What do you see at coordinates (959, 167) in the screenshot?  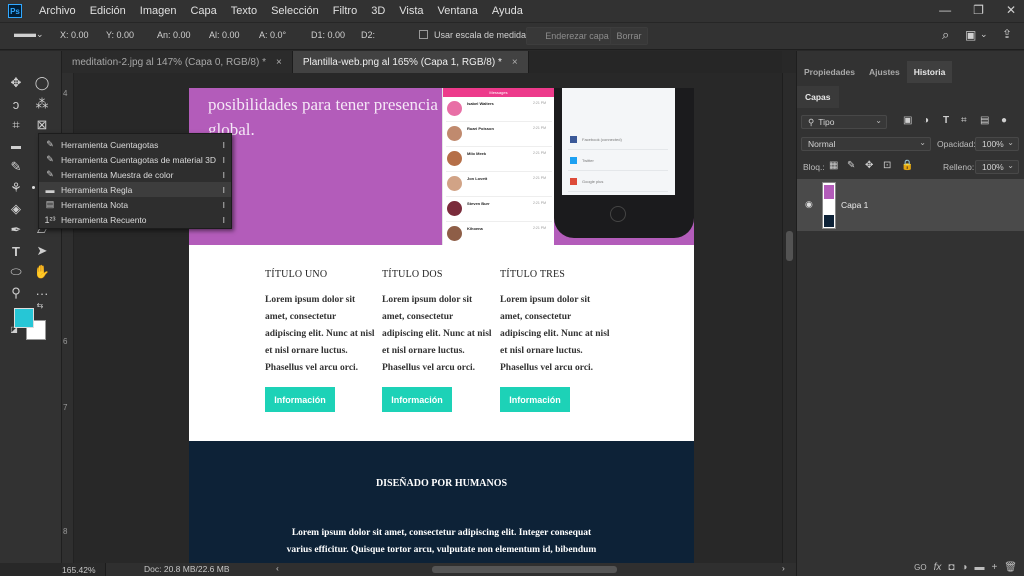 I see `fill-label: Relleno:` at bounding box center [959, 167].